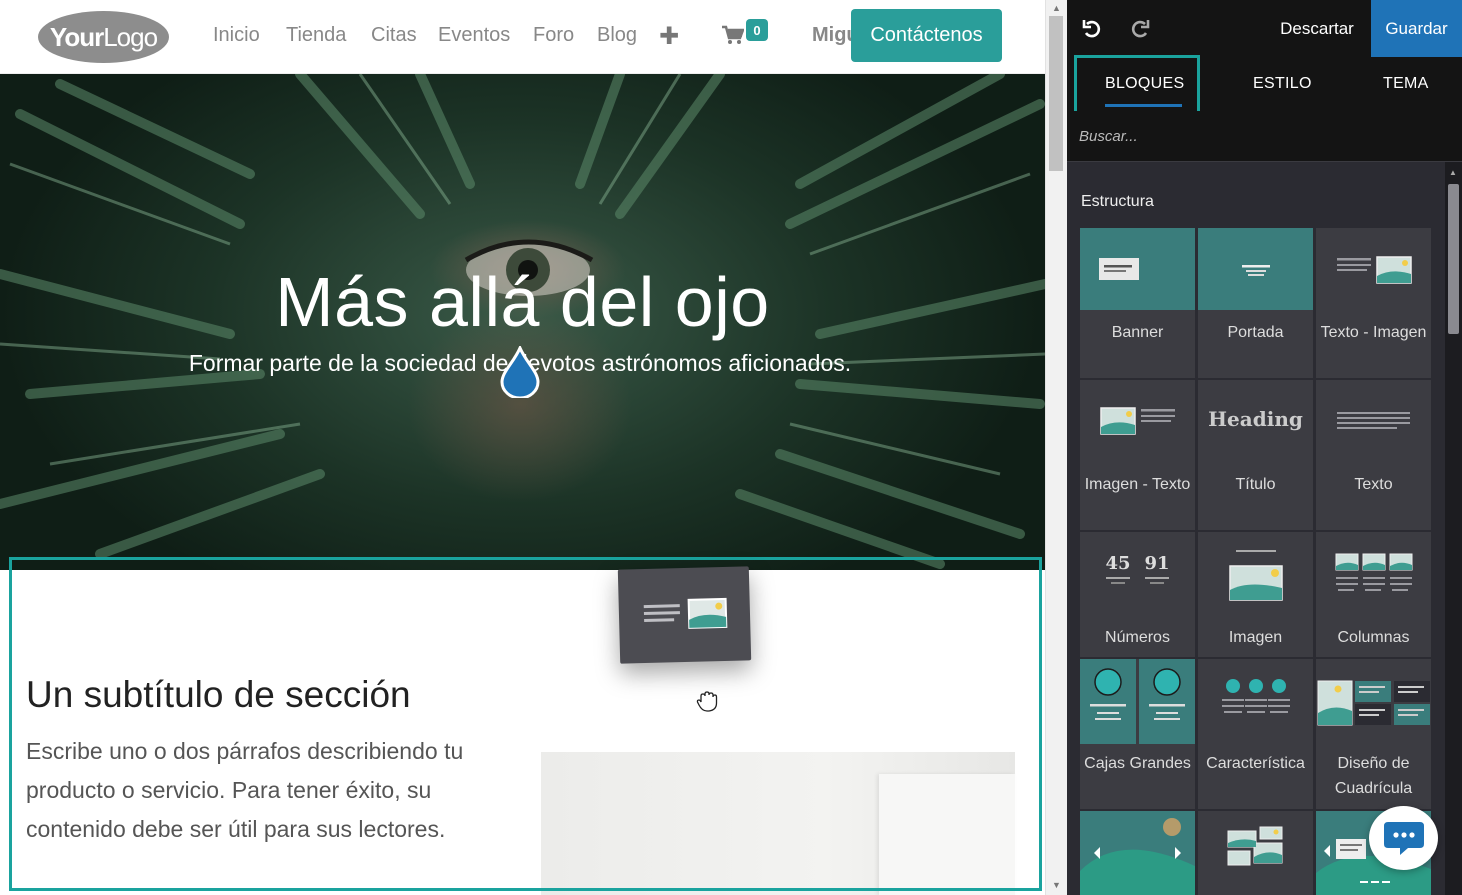 This screenshot has width=1462, height=895. What do you see at coordinates (1416, 28) in the screenshot?
I see `save-button: Guardar` at bounding box center [1416, 28].